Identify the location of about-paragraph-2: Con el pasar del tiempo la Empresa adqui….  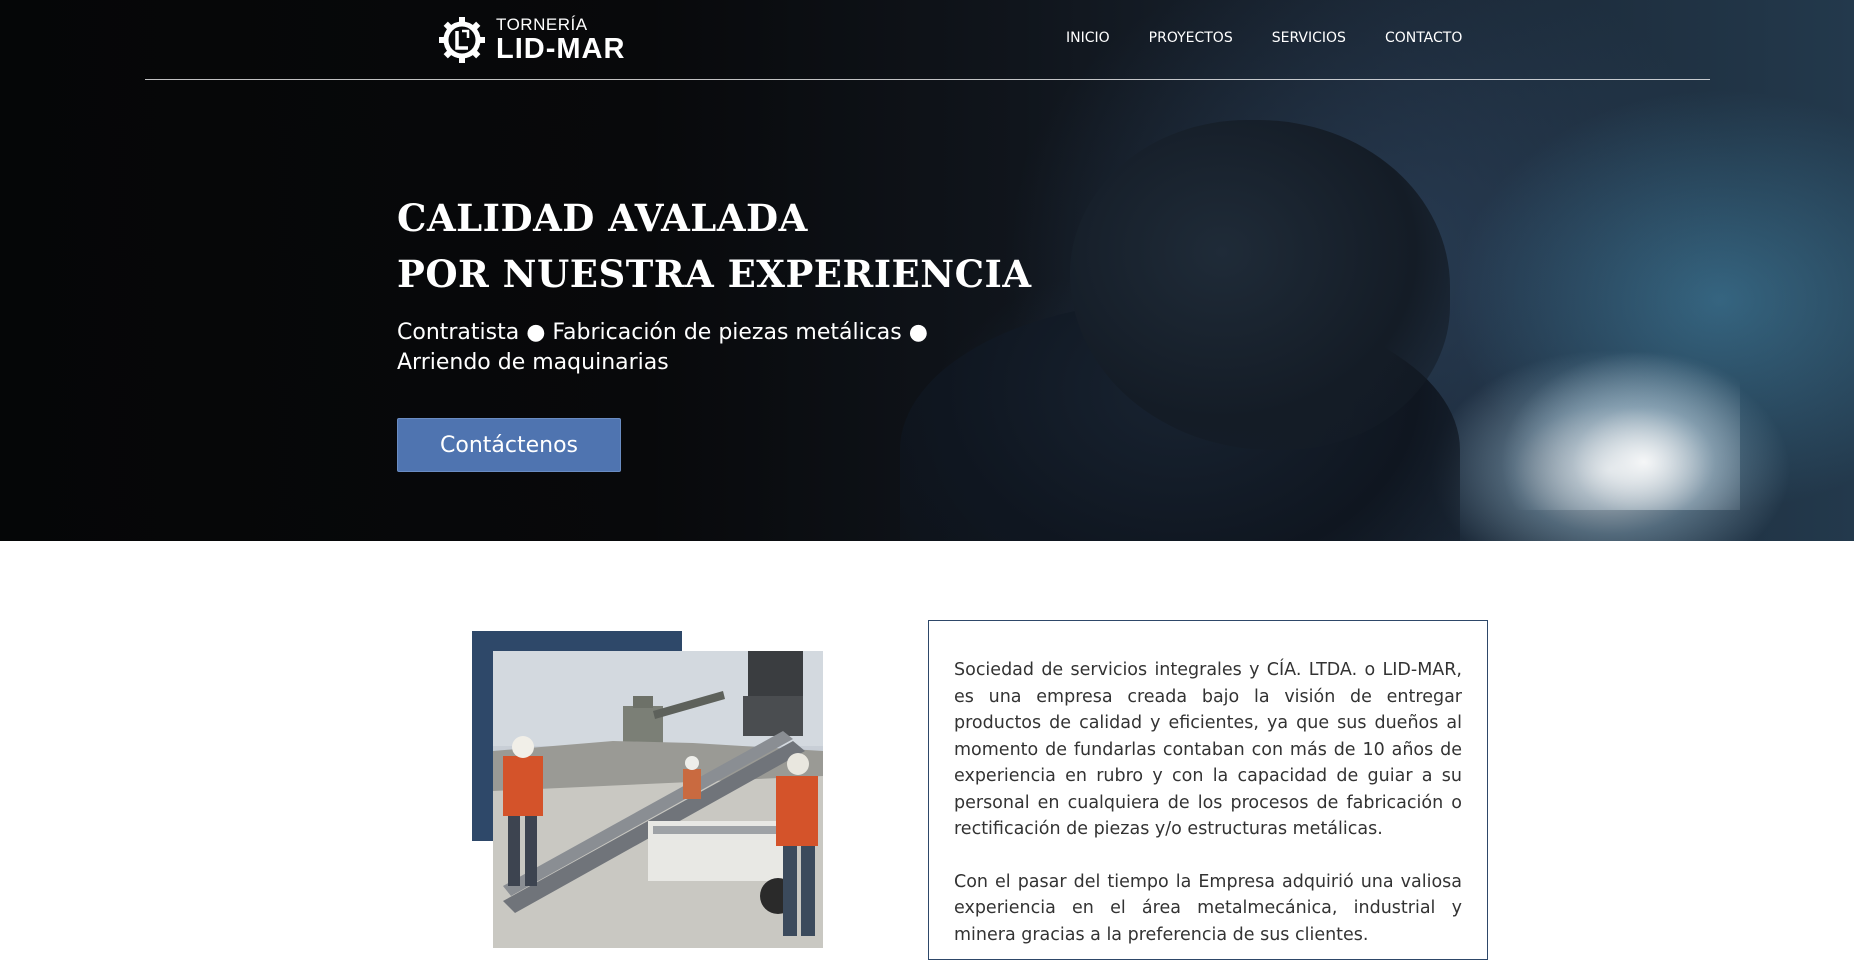
(1208, 908).